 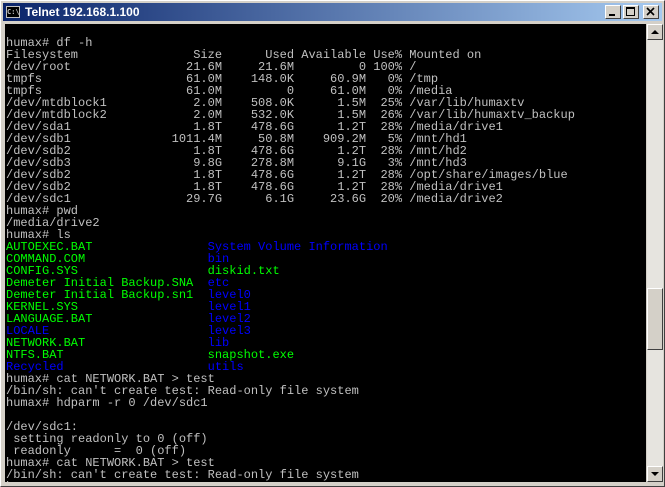 I want to click on arrow-down-icon, so click(x=655, y=474).